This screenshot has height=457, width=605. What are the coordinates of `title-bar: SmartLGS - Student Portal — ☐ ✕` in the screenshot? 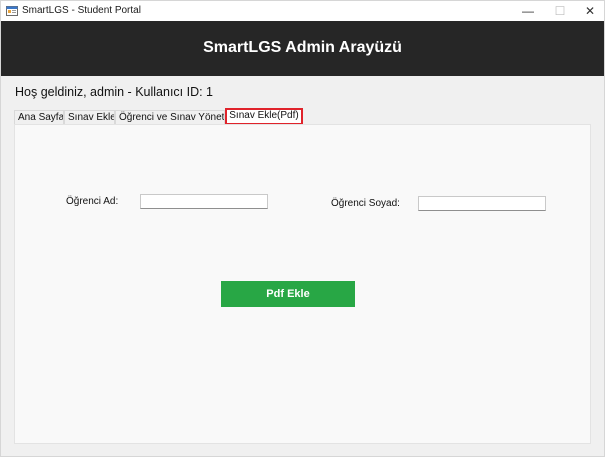 It's located at (302, 11).